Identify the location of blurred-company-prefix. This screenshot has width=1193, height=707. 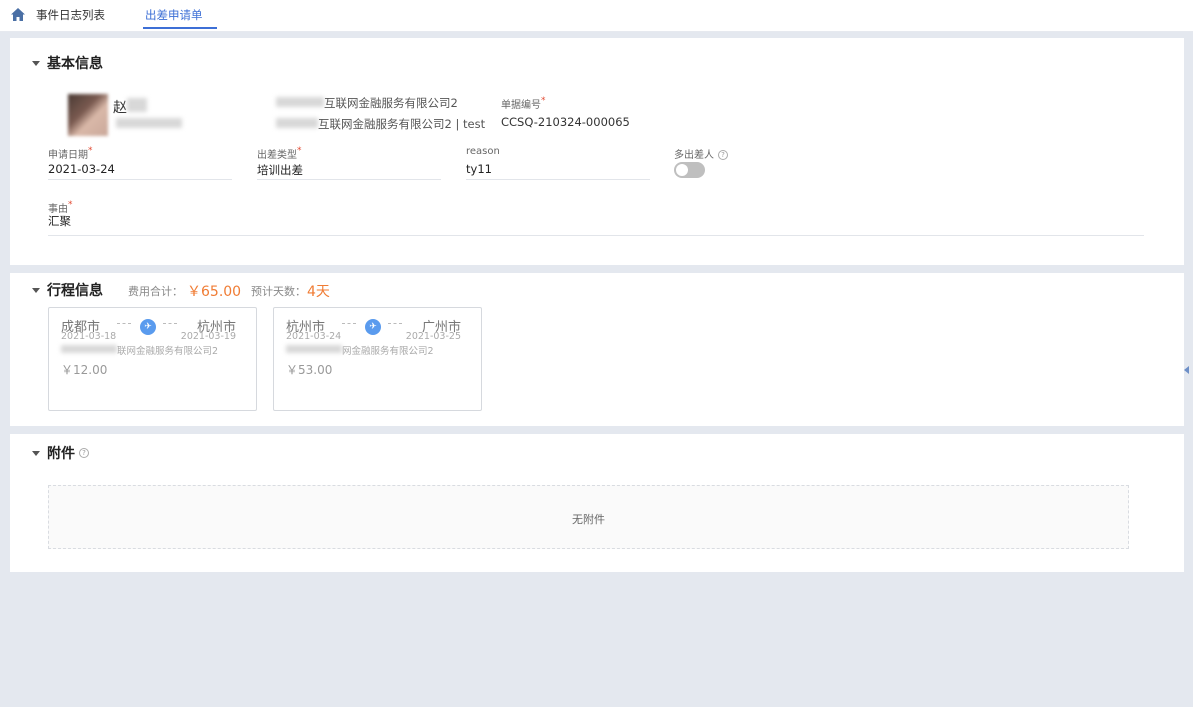
(300, 102).